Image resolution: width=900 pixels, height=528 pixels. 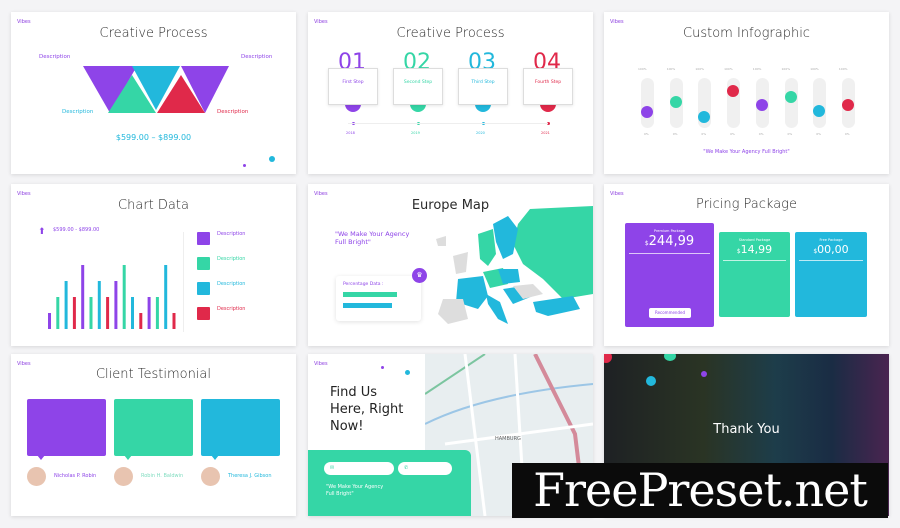 What do you see at coordinates (78, 112) in the screenshot?
I see `description-3: Description` at bounding box center [78, 112].